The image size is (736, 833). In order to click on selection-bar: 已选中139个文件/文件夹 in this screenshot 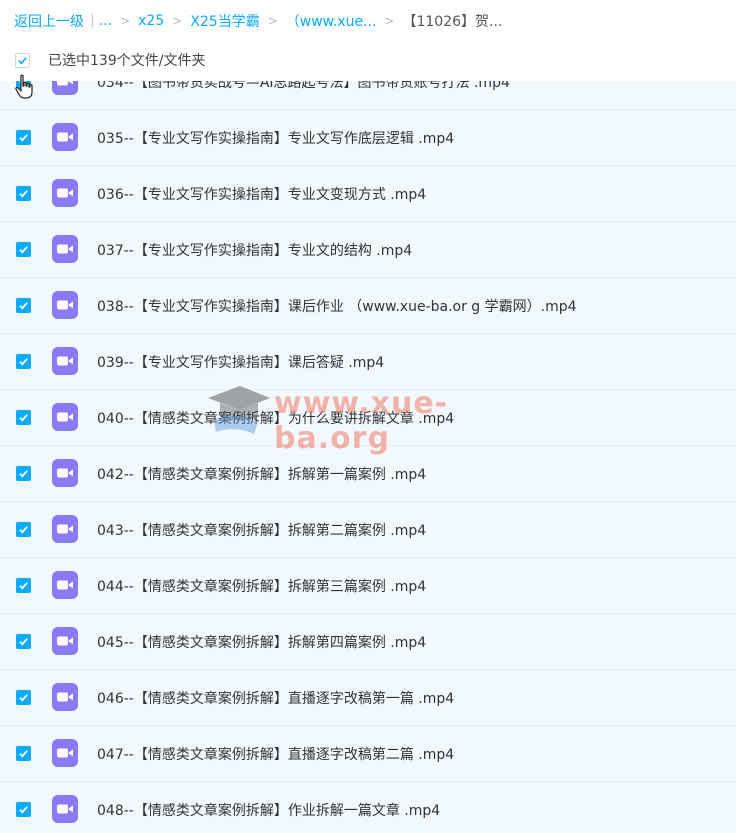, I will do `click(110, 60)`.